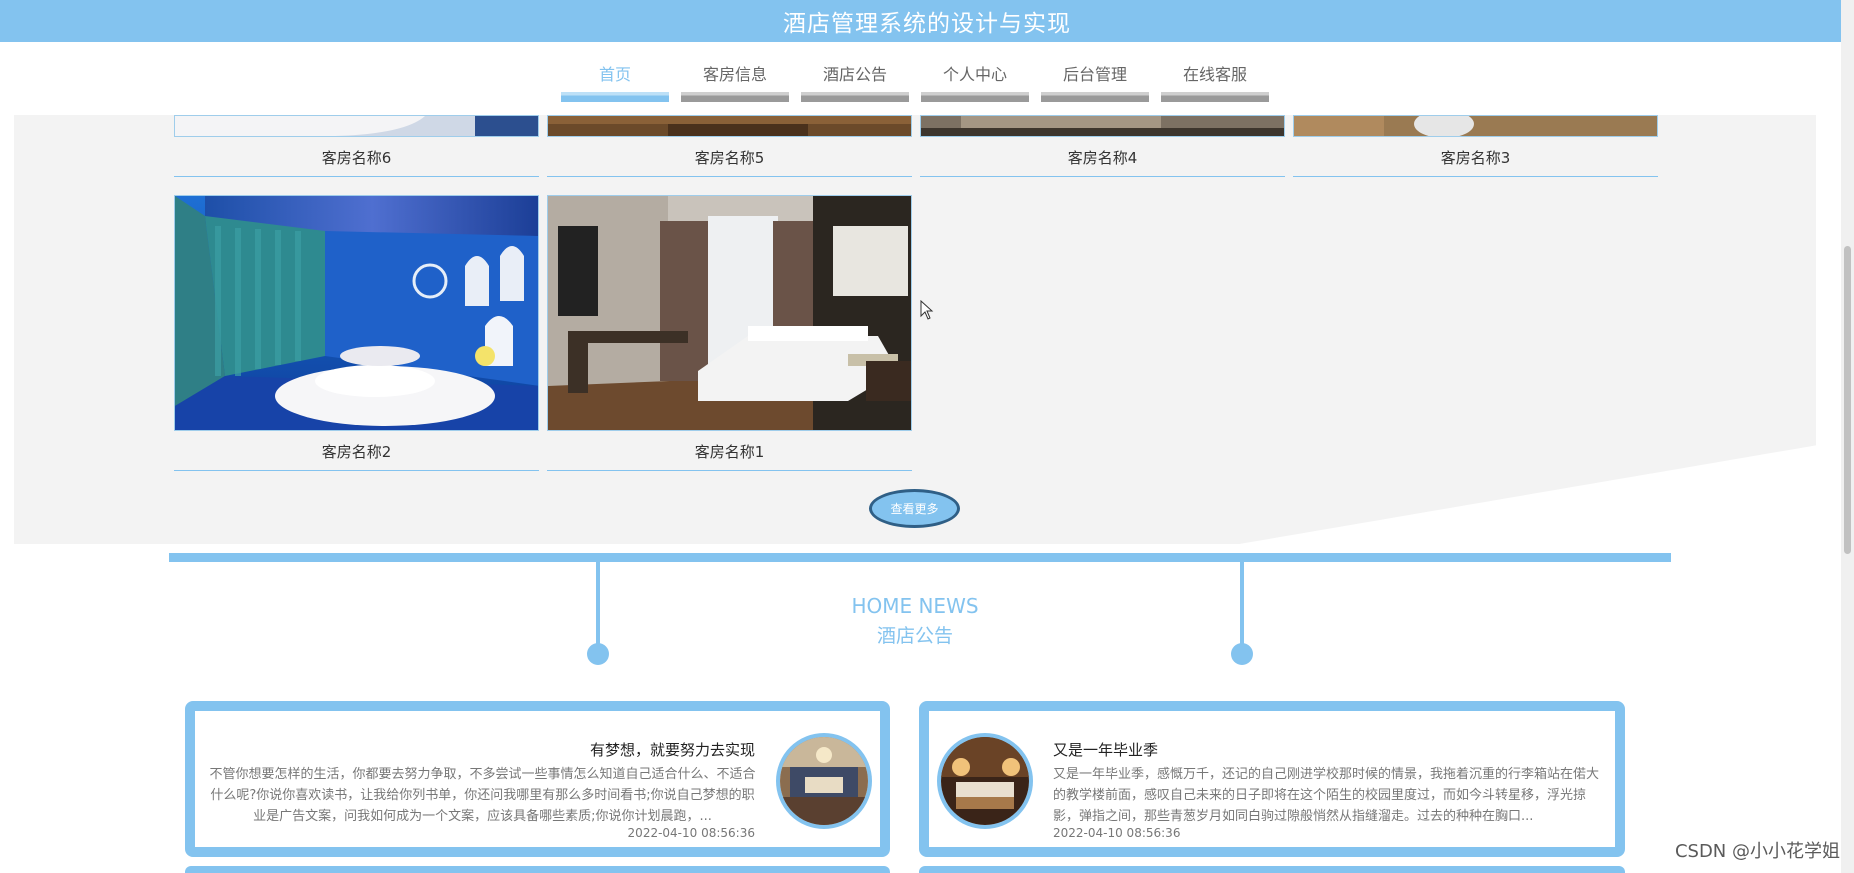  What do you see at coordinates (729, 451) in the screenshot?
I see `room-name: 客房名称1` at bounding box center [729, 451].